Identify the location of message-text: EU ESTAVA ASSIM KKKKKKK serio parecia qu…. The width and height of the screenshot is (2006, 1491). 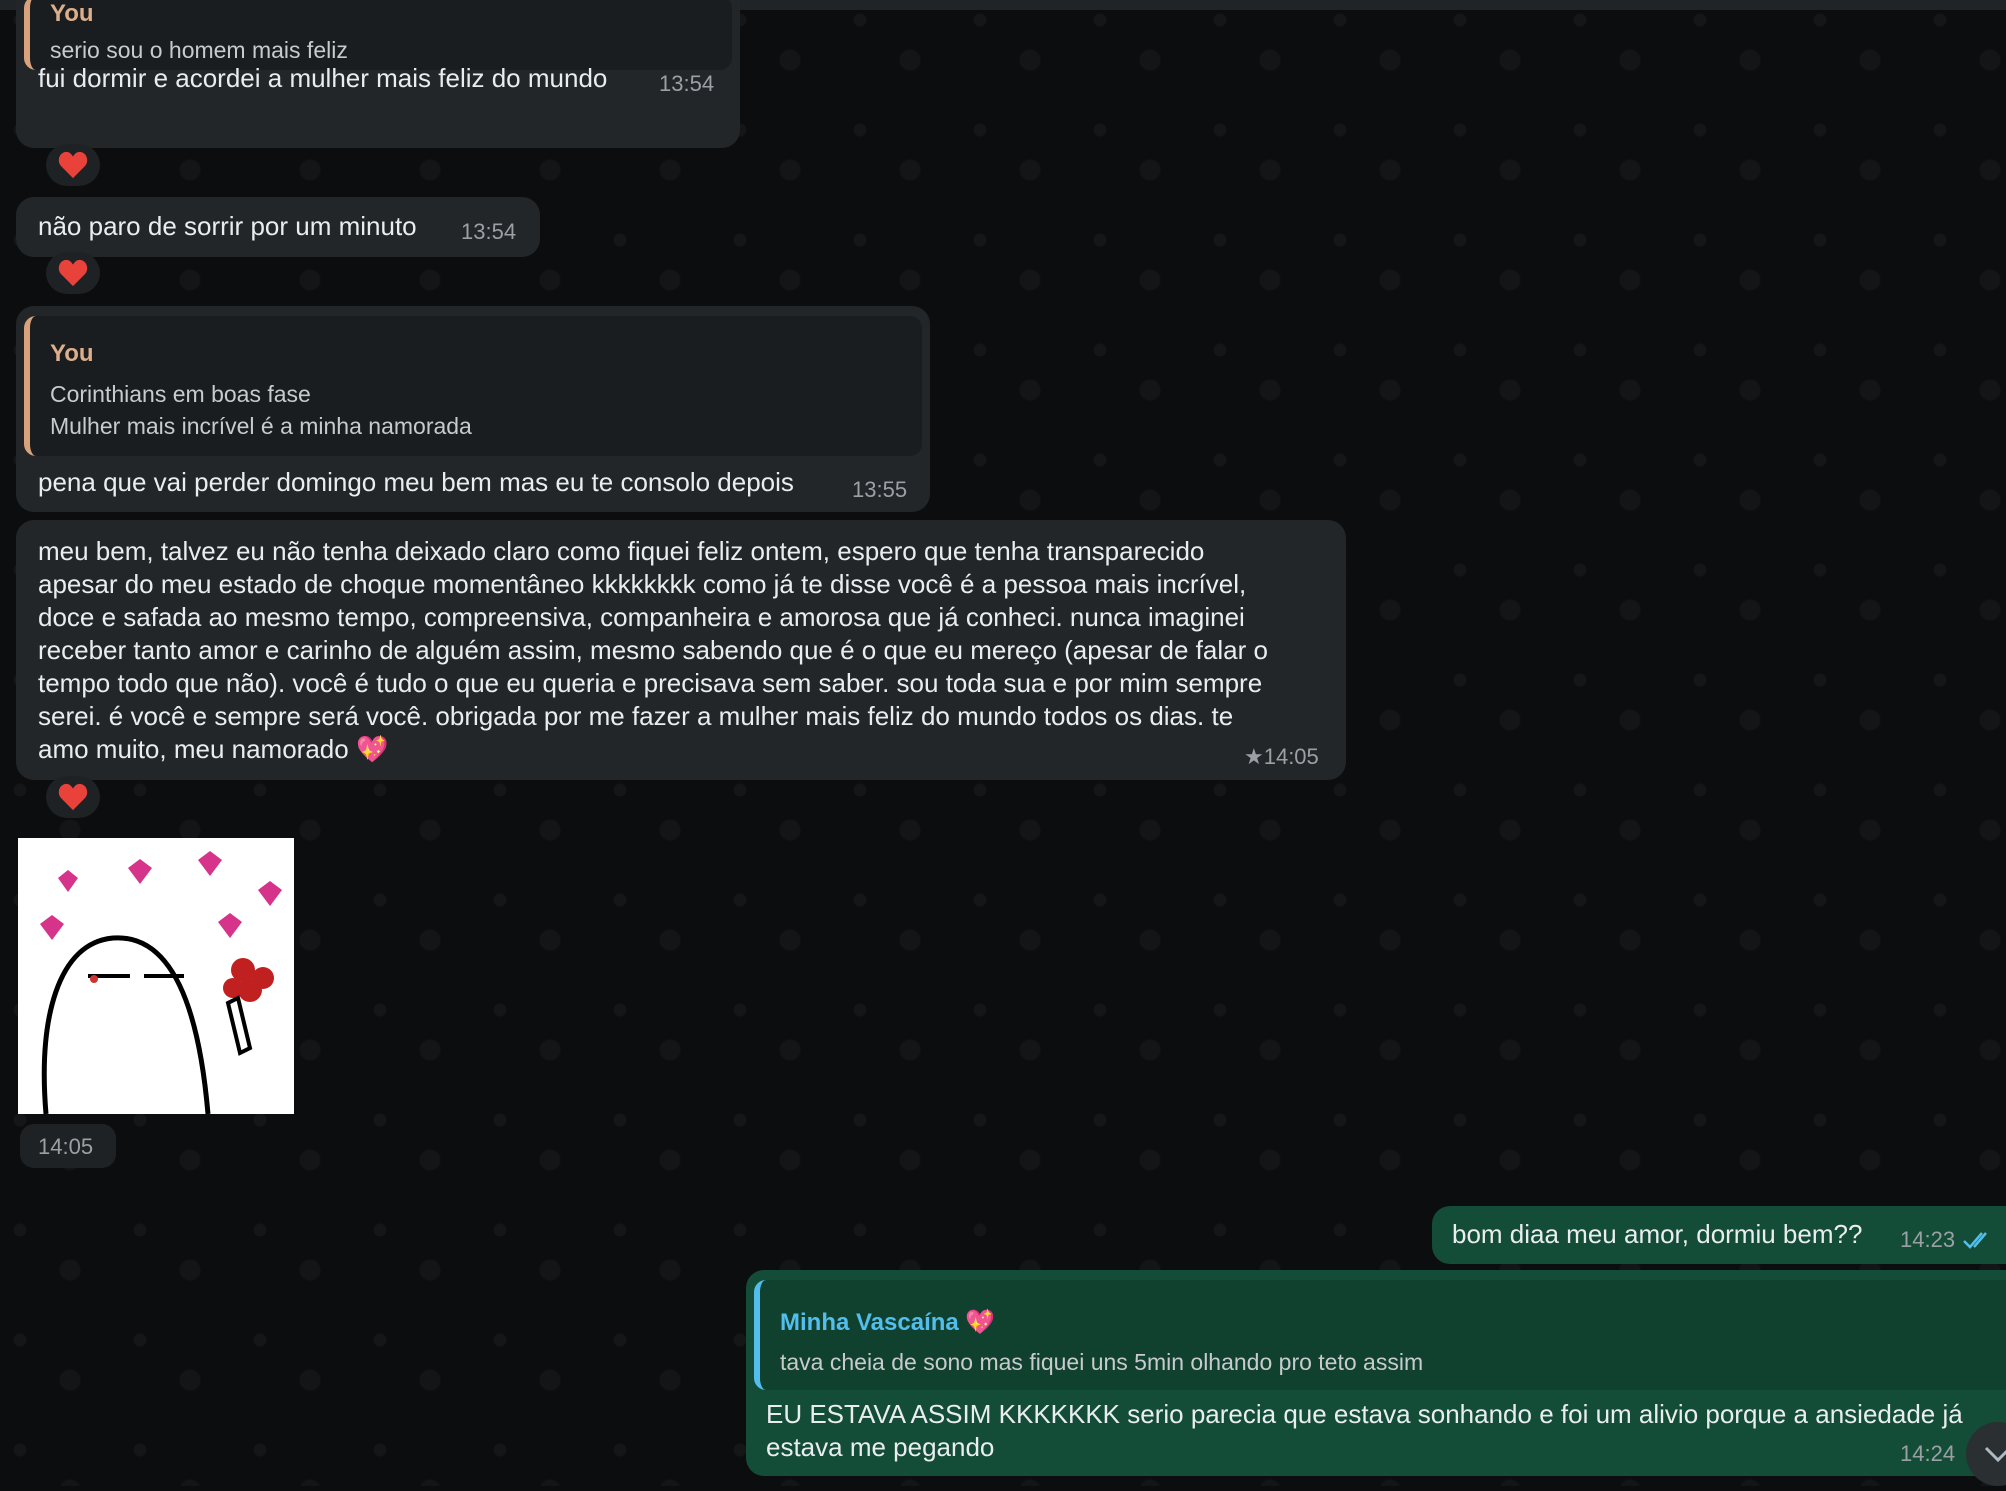
(1364, 1430).